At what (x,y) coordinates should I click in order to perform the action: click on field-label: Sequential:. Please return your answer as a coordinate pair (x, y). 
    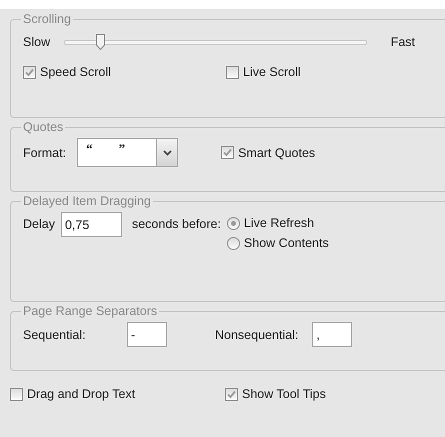
    Looking at the image, I should click on (55, 335).